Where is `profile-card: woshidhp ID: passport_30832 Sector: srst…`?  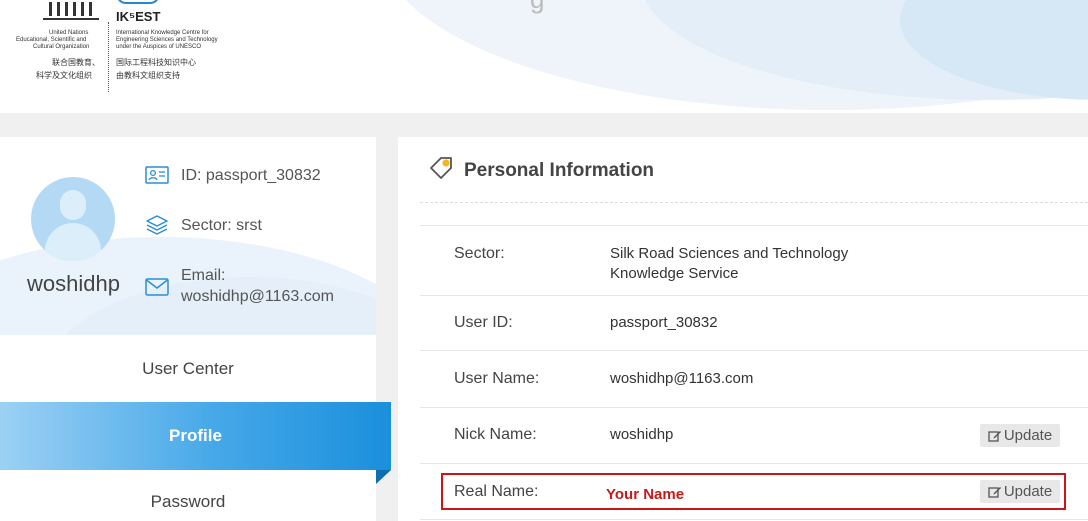 profile-card: woshidhp ID: passport_30832 Sector: srst… is located at coordinates (188, 236).